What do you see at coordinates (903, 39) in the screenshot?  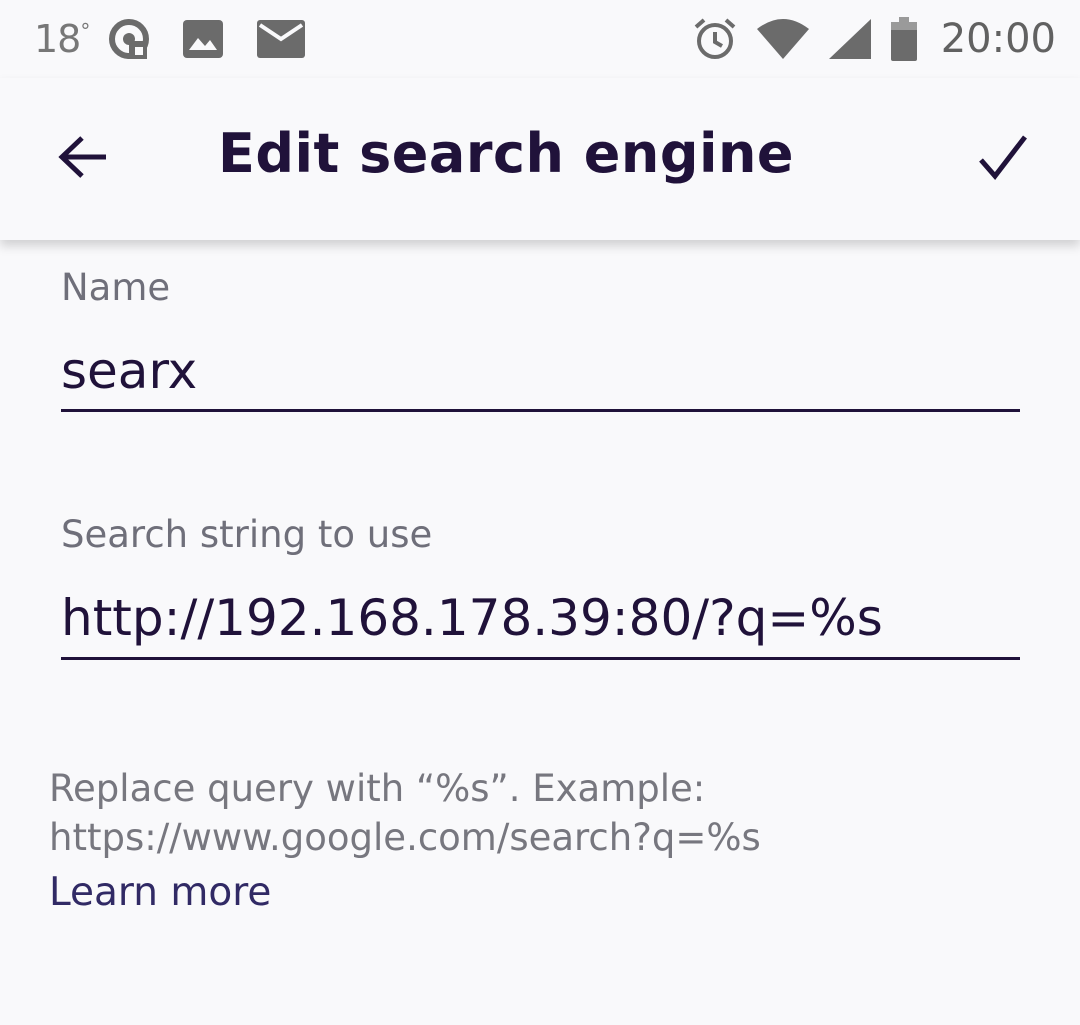 I see `battery-icon` at bounding box center [903, 39].